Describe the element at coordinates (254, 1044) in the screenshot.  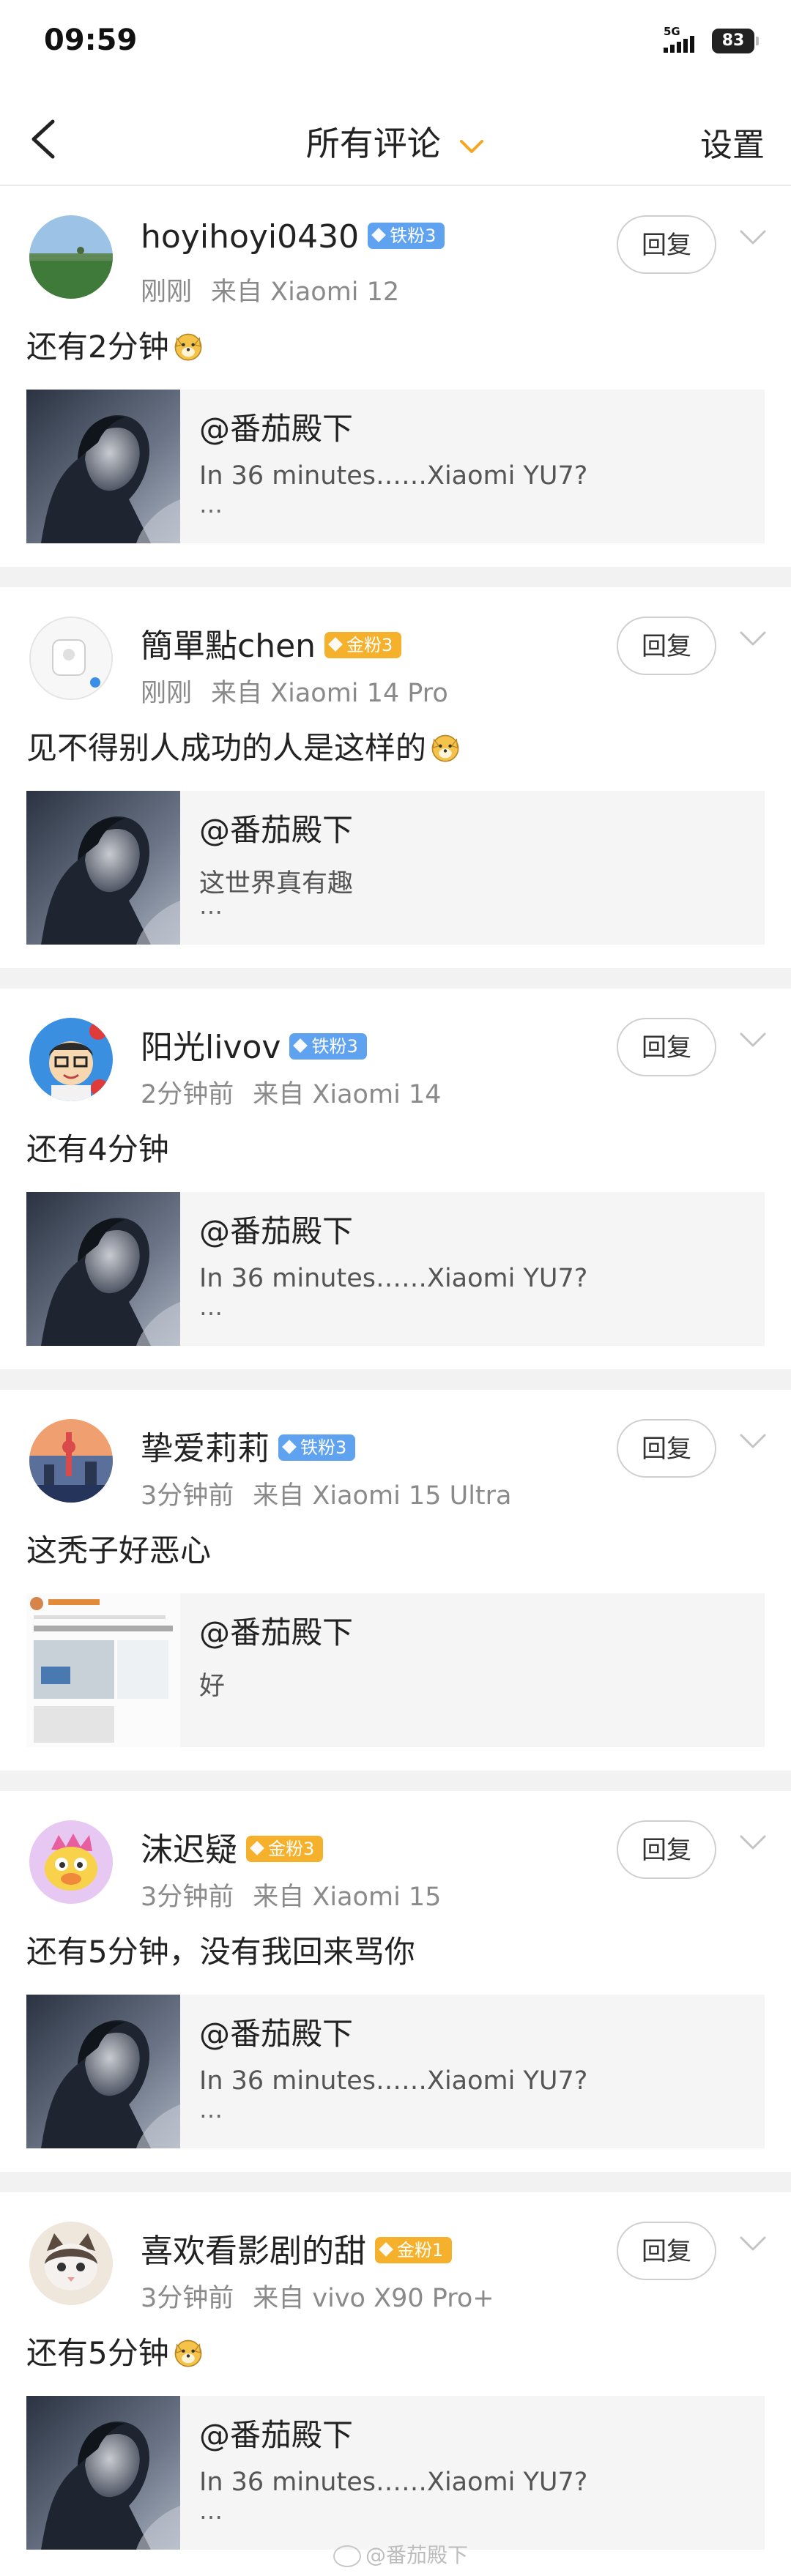
I see `user-name: 阳光livov 铁粉3` at that location.